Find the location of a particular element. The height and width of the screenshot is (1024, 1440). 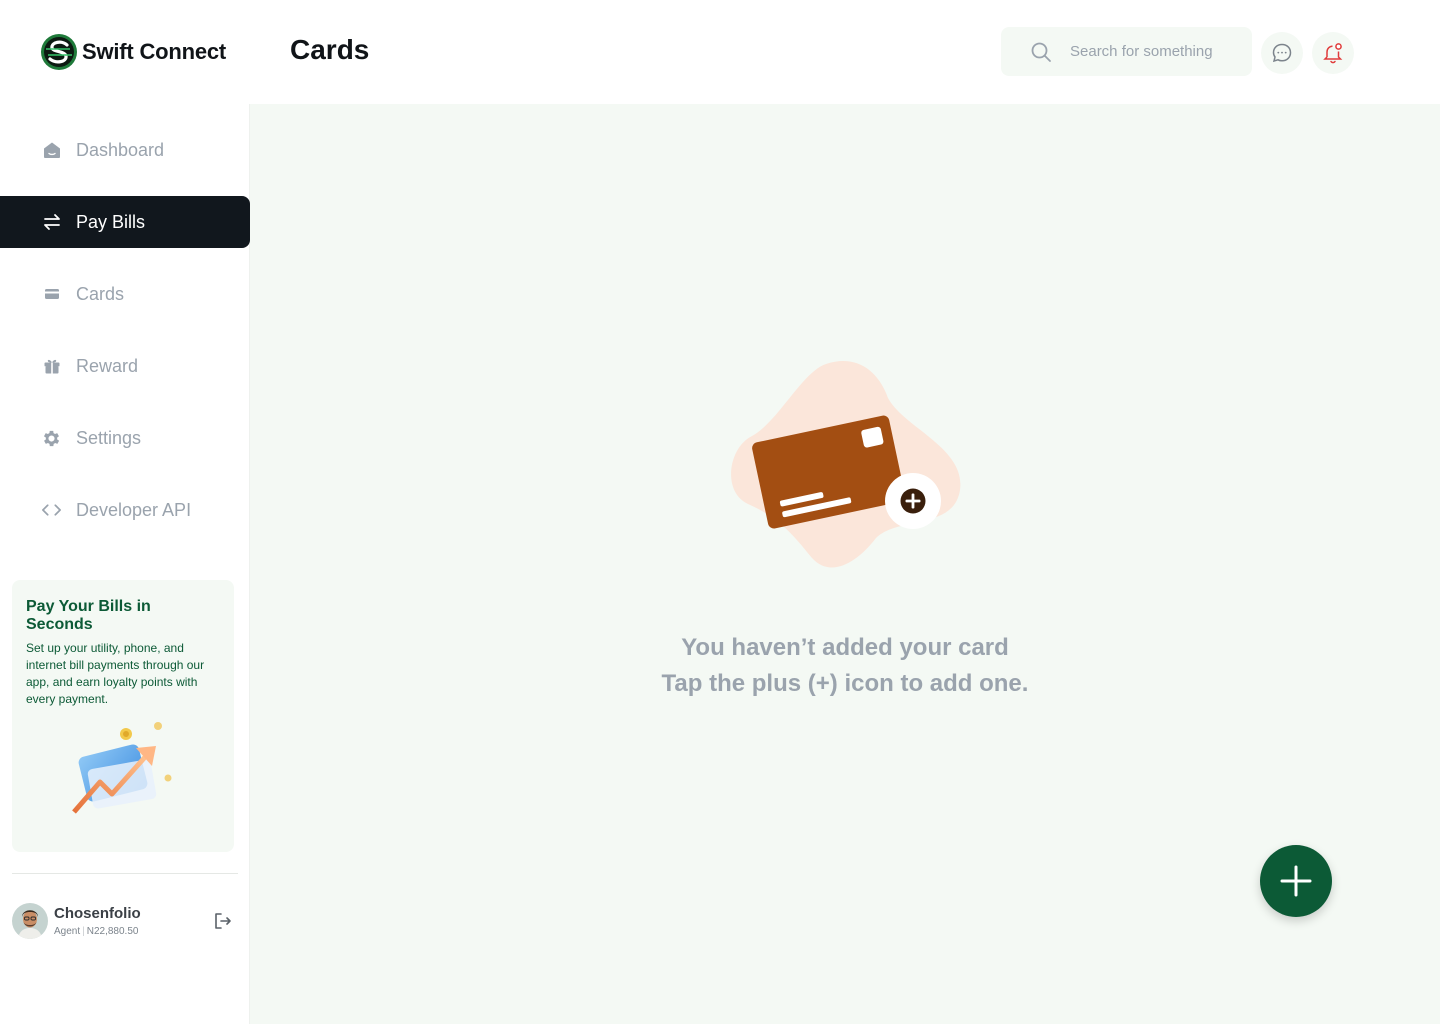

bell-icon is located at coordinates (1333, 53).